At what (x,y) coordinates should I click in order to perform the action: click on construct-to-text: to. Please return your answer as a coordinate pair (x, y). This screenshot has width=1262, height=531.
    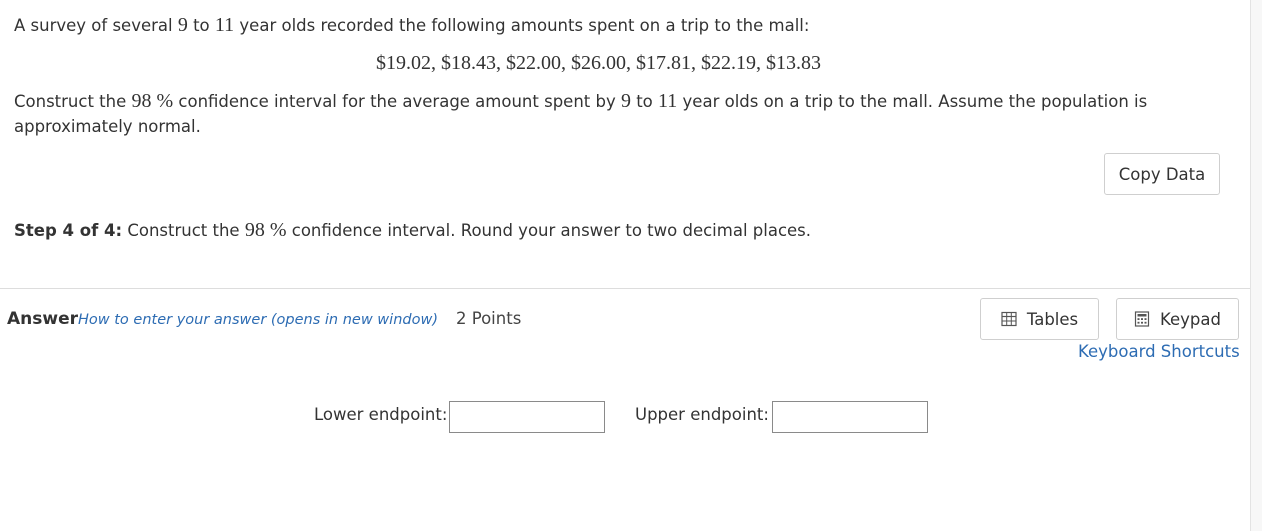
    Looking at the image, I should click on (644, 101).